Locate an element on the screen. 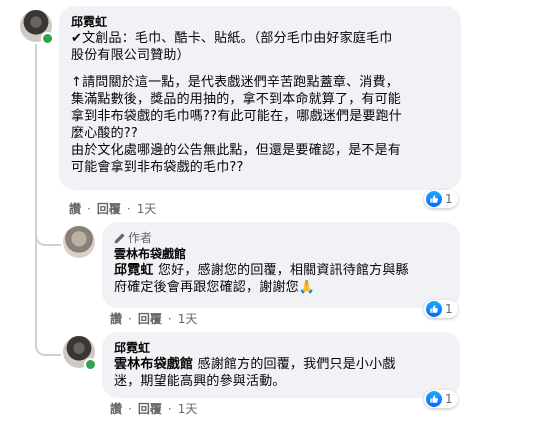 Image resolution: width=549 pixels, height=422 pixels. comment-line: ✔文創品：毛巾、酷卡、貼紙。（部分毛巾由好家庭毛巾 is located at coordinates (232, 38).